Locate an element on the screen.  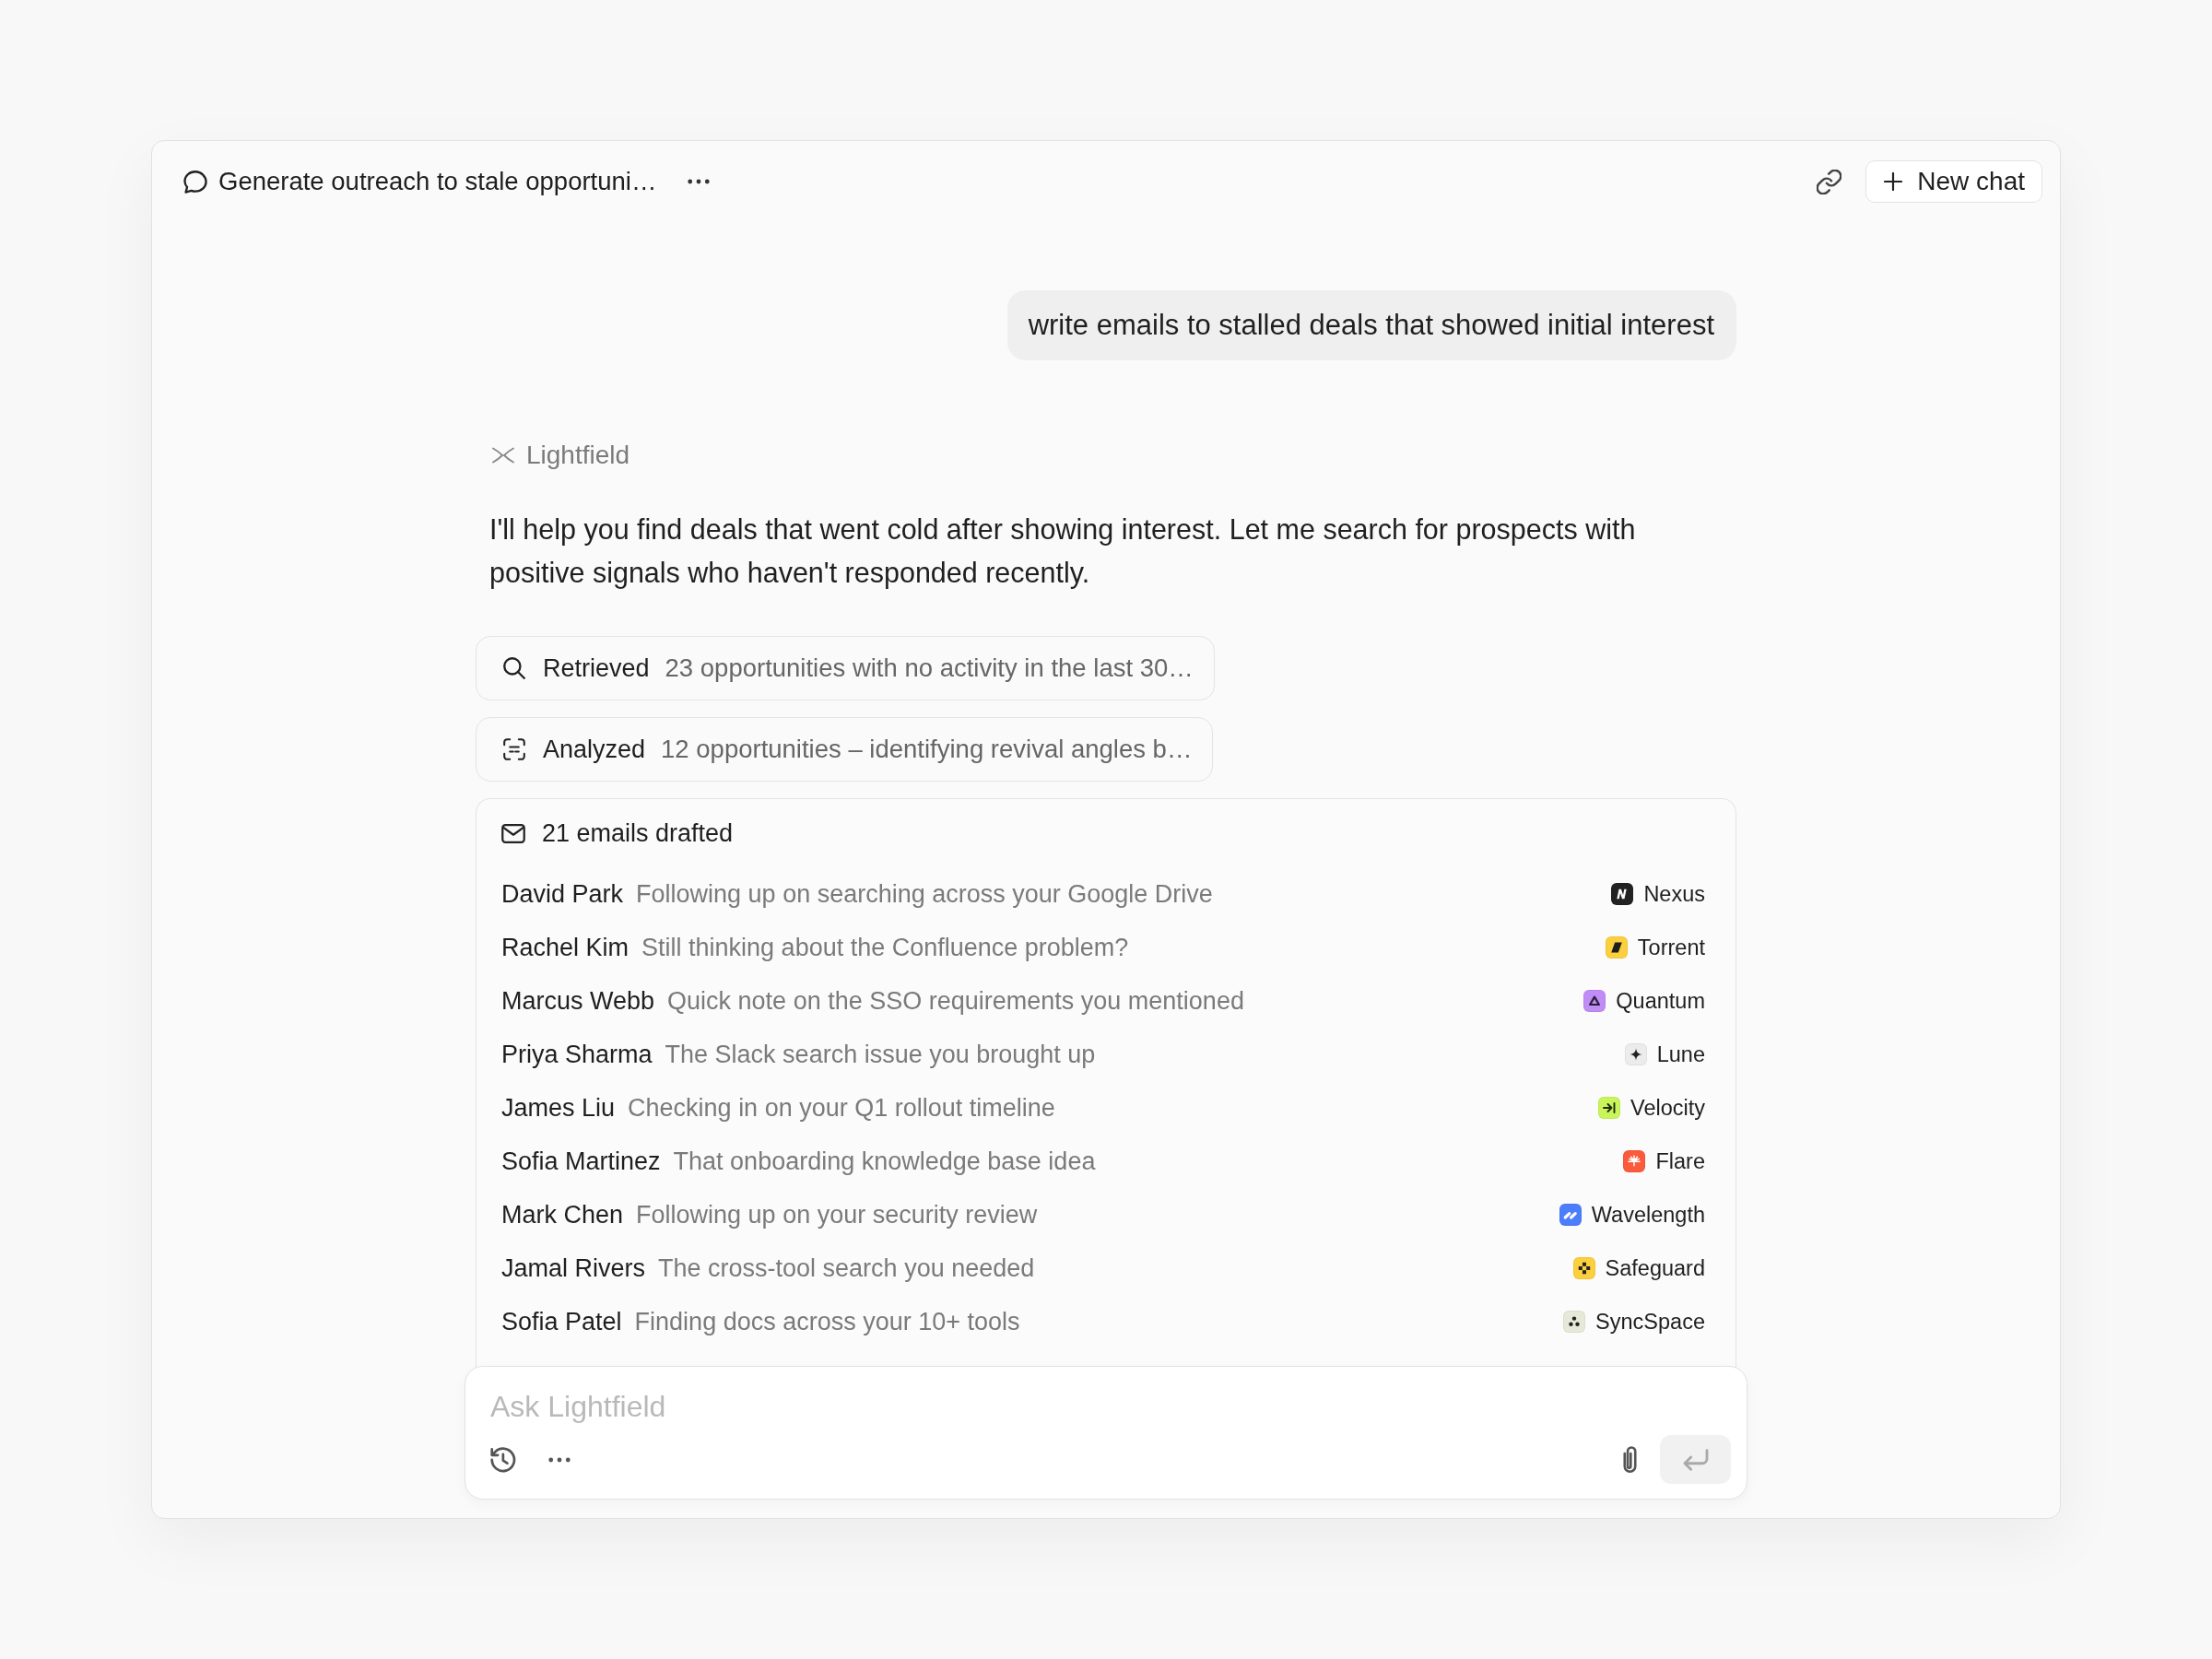
enter-icon is located at coordinates (1695, 1459).